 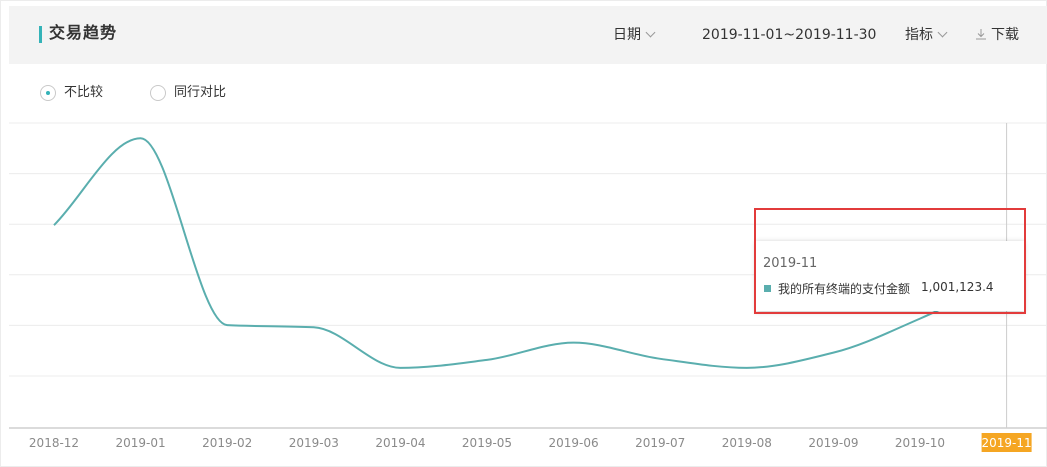 I want to click on x-tick-label: 2019-01, so click(x=141, y=443).